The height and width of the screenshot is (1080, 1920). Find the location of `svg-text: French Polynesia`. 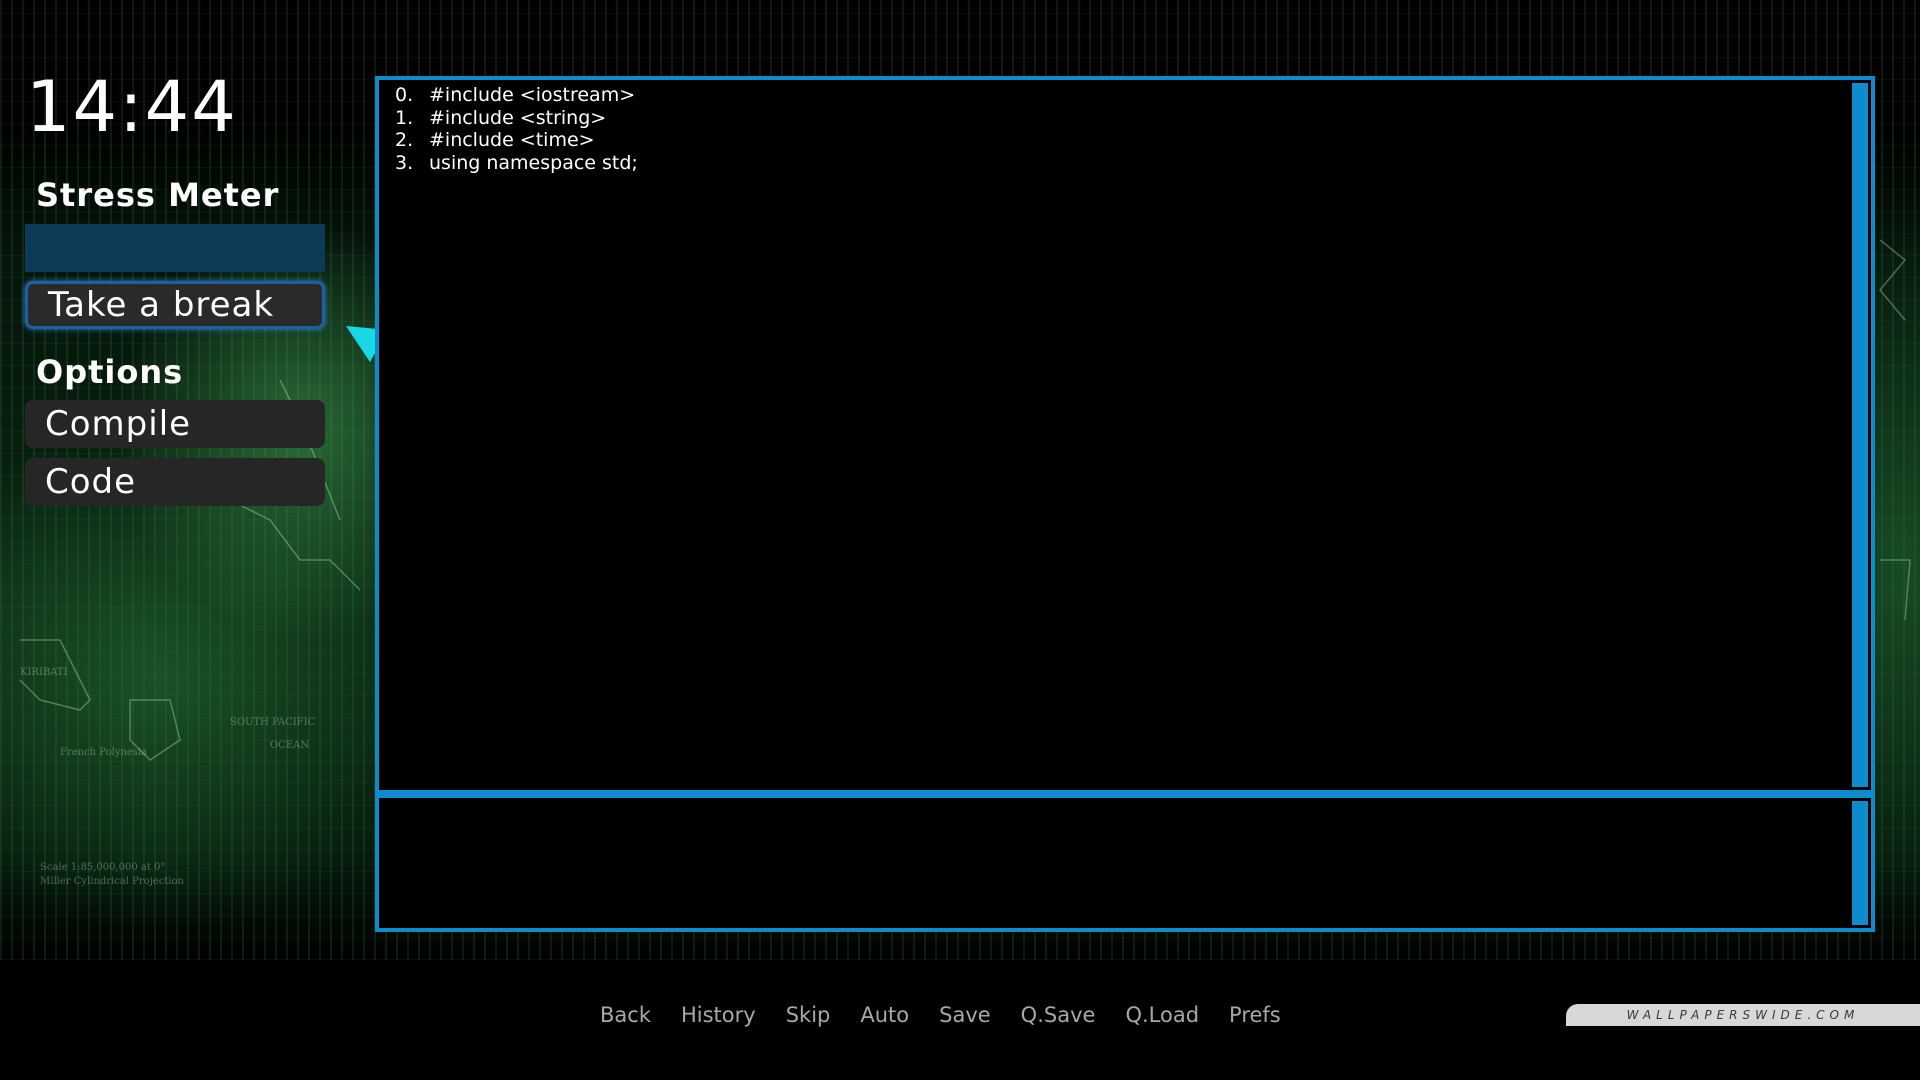

svg-text: French Polynesia is located at coordinates (103, 752).